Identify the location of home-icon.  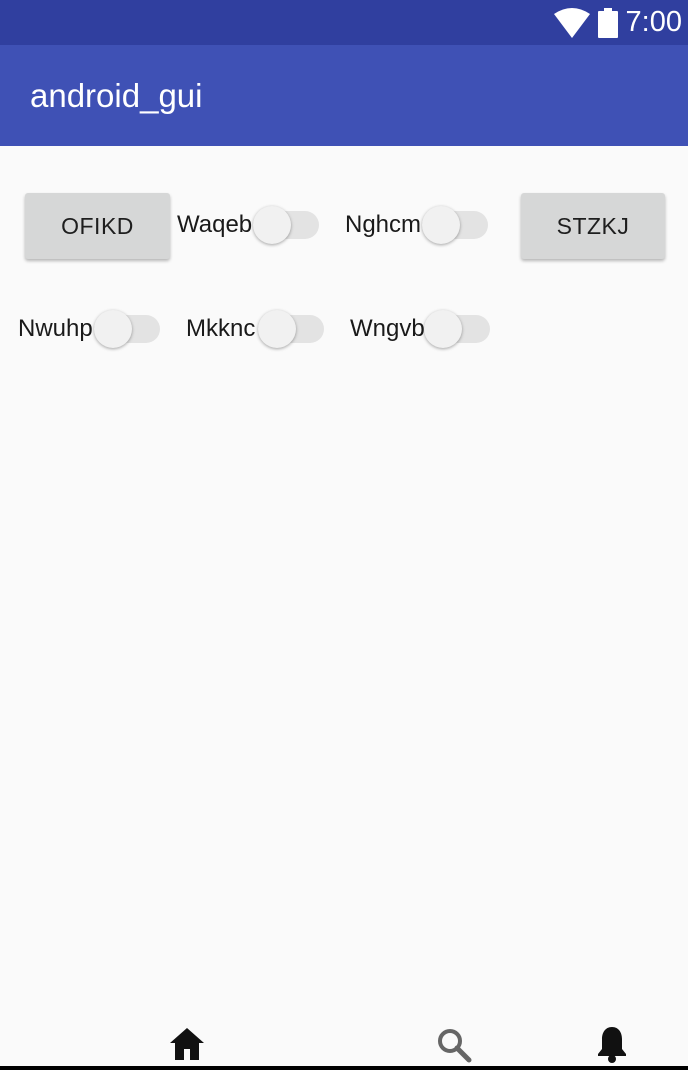
(187, 1044).